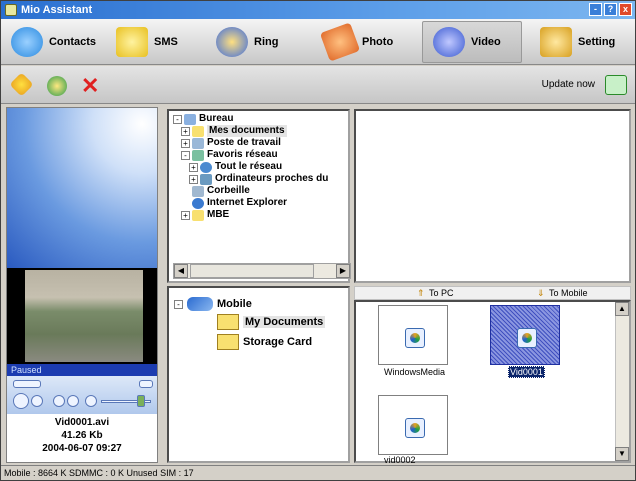  What do you see at coordinates (21, 84) in the screenshot?
I see `add-video-icon` at bounding box center [21, 84].